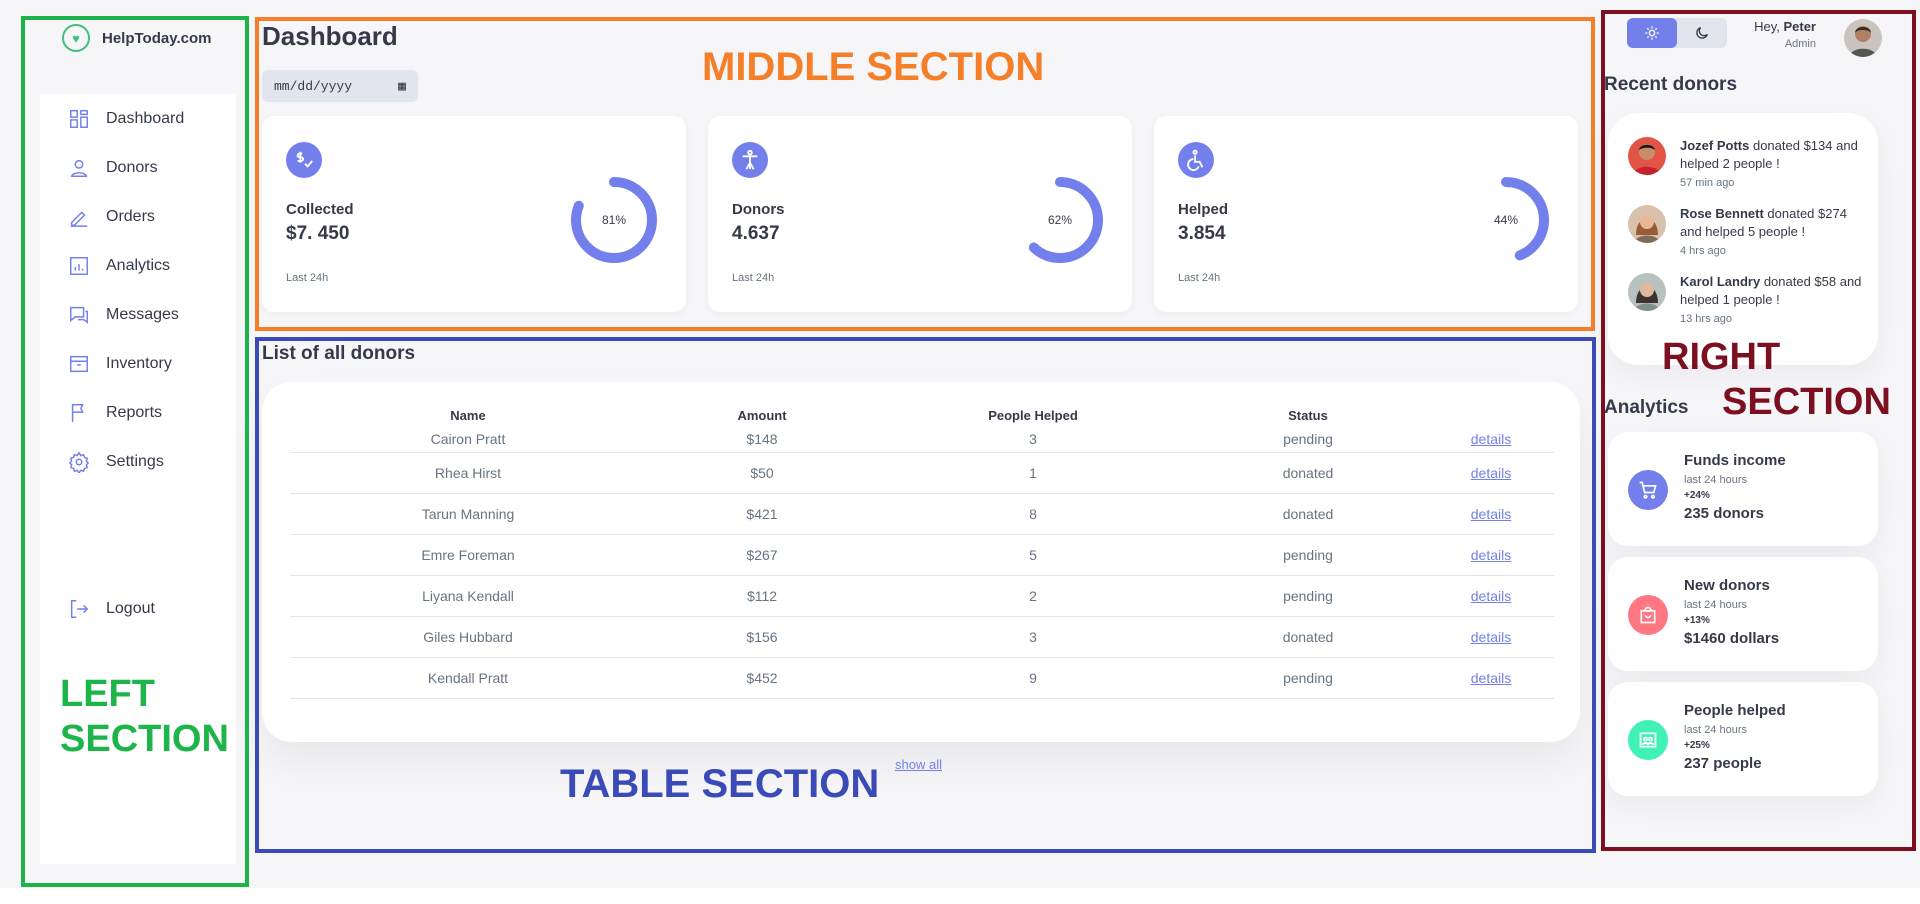 Image resolution: width=1920 pixels, height=904 pixels. I want to click on table-section-label: TABLE SECTION, so click(720, 784).